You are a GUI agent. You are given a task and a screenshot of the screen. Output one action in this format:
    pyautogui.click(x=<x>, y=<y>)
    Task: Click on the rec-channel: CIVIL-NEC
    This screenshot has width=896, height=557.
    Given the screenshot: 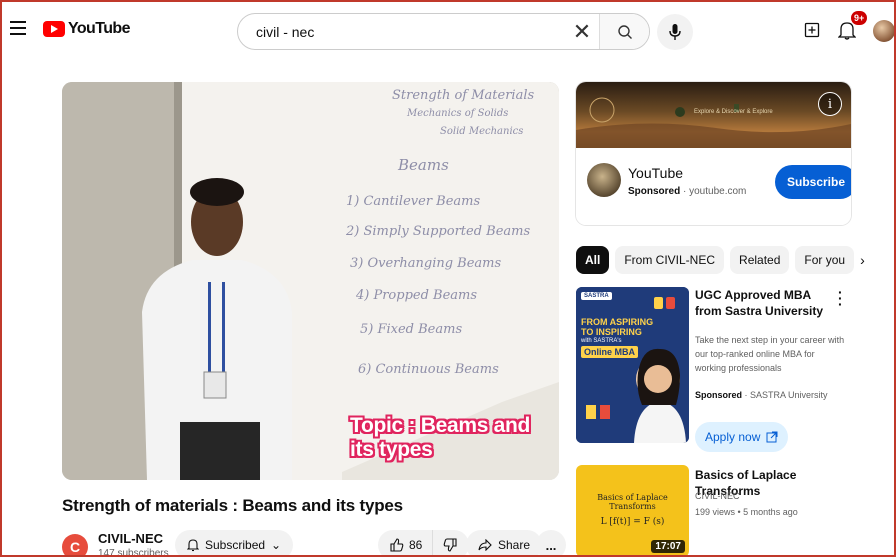 What is the action you would take?
    pyautogui.click(x=717, y=496)
    